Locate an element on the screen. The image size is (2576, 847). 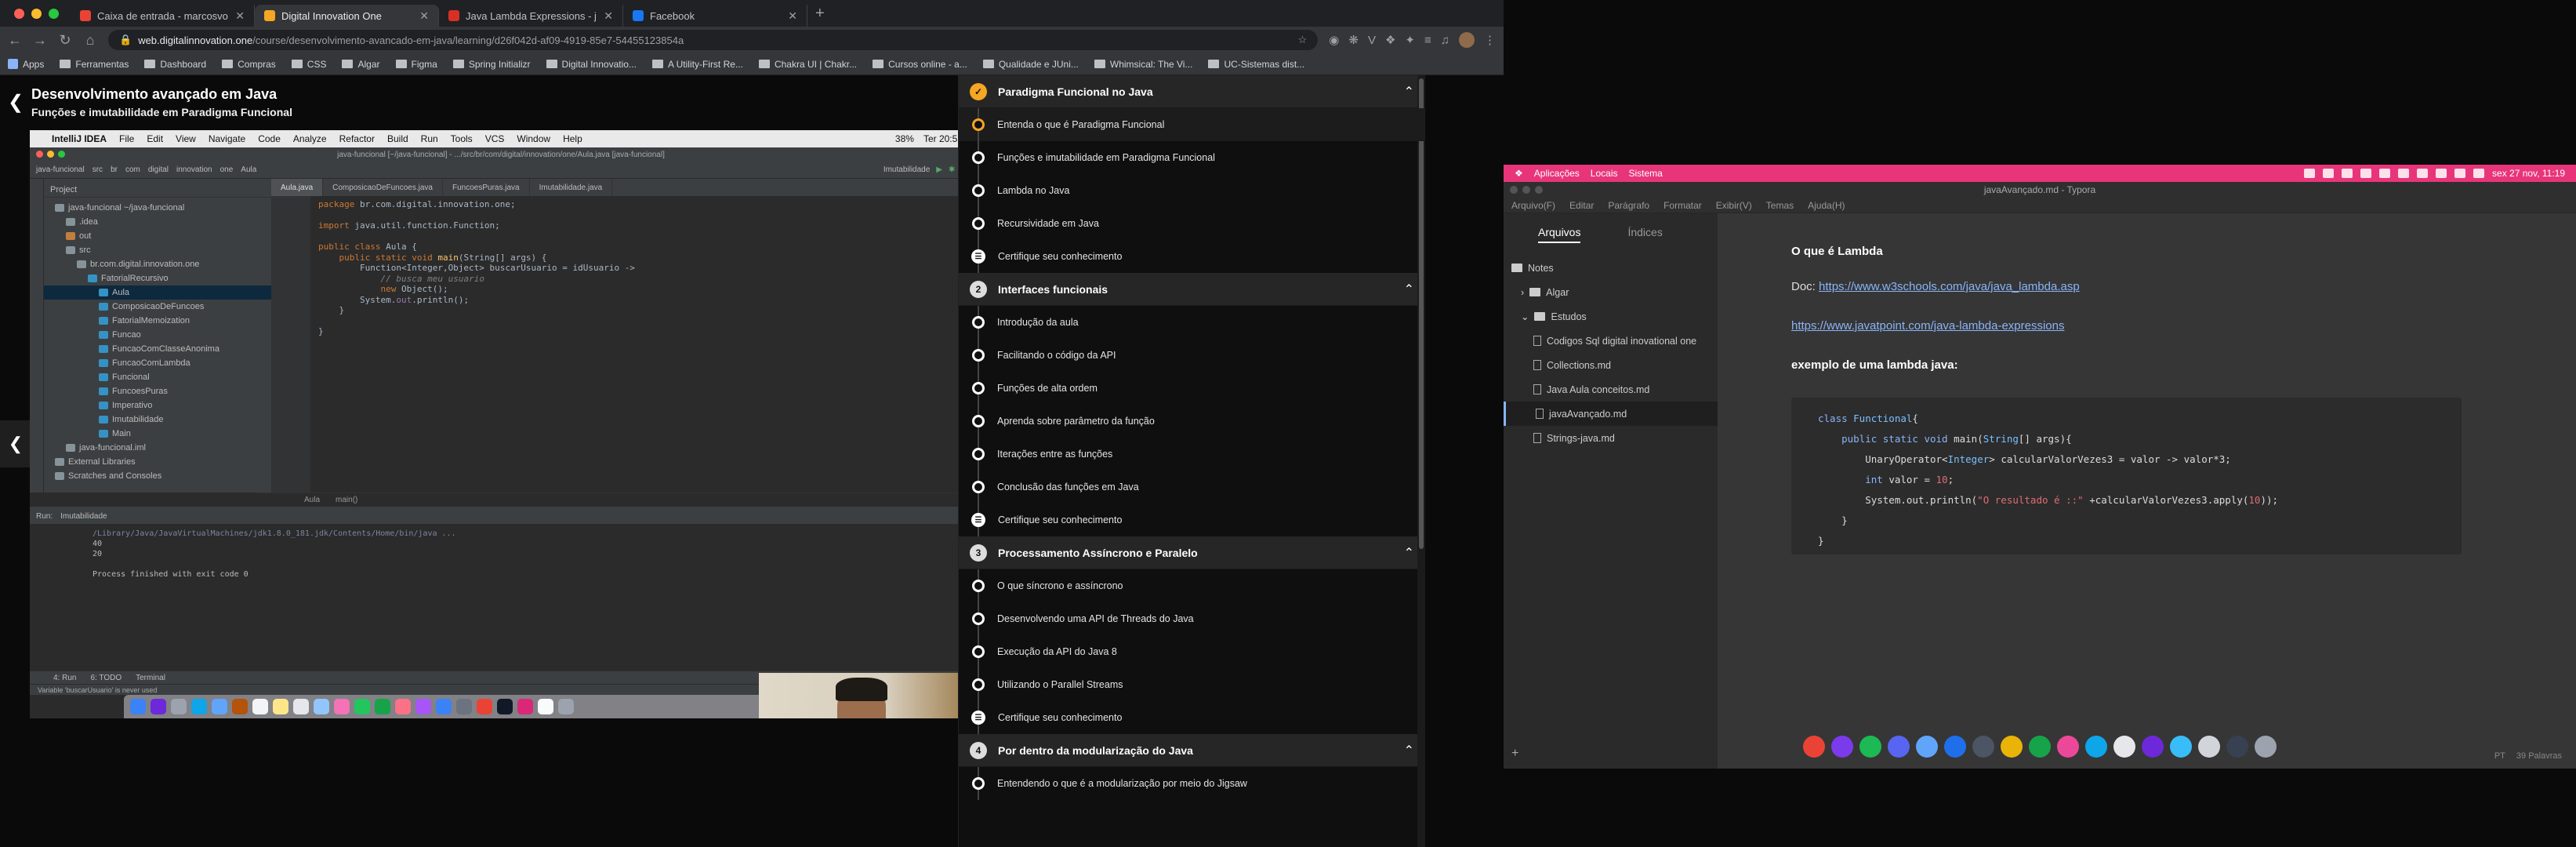
browser-tab: Facebook ✕ is located at coordinates (715, 16).